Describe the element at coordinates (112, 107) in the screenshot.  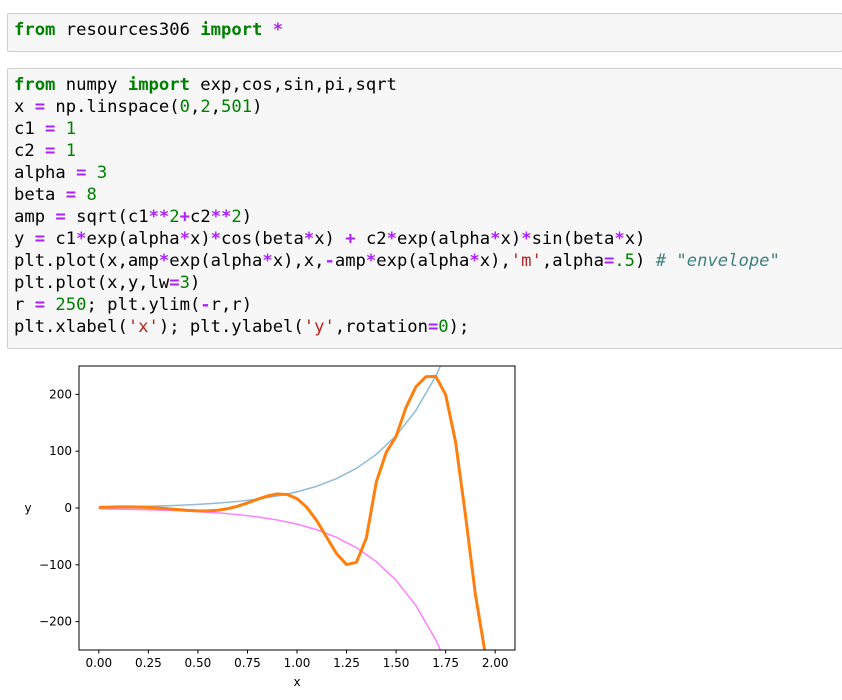
I see `code-token: np.linspace(` at that location.